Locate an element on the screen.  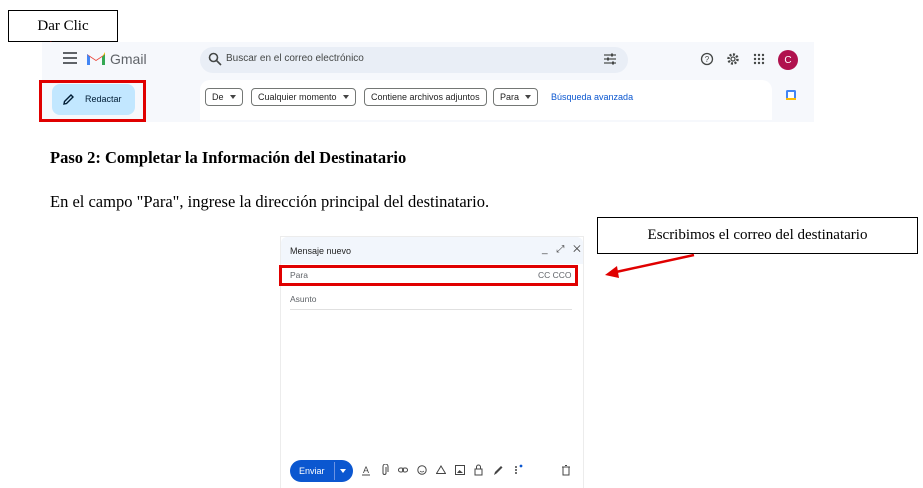
gmail-logo-icon is located at coordinates (96, 58).